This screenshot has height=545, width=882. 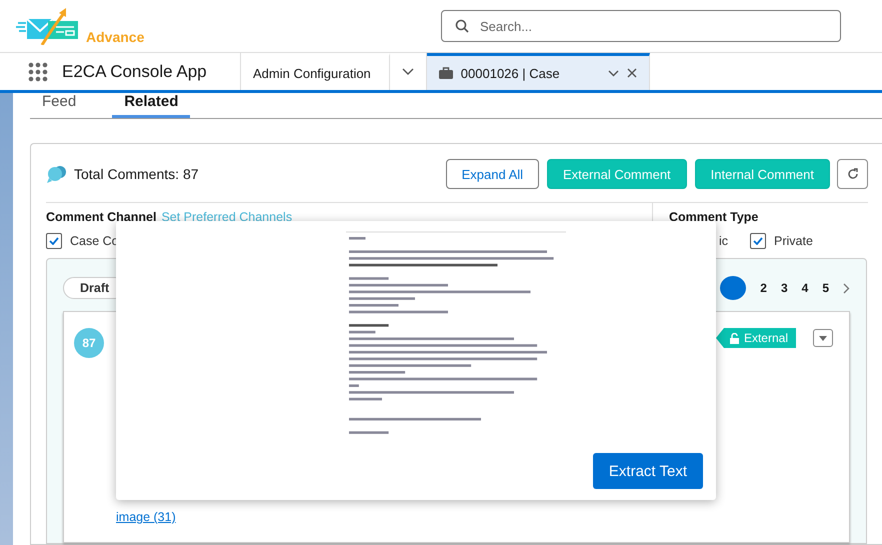 What do you see at coordinates (631, 73) in the screenshot?
I see `close-icon` at bounding box center [631, 73].